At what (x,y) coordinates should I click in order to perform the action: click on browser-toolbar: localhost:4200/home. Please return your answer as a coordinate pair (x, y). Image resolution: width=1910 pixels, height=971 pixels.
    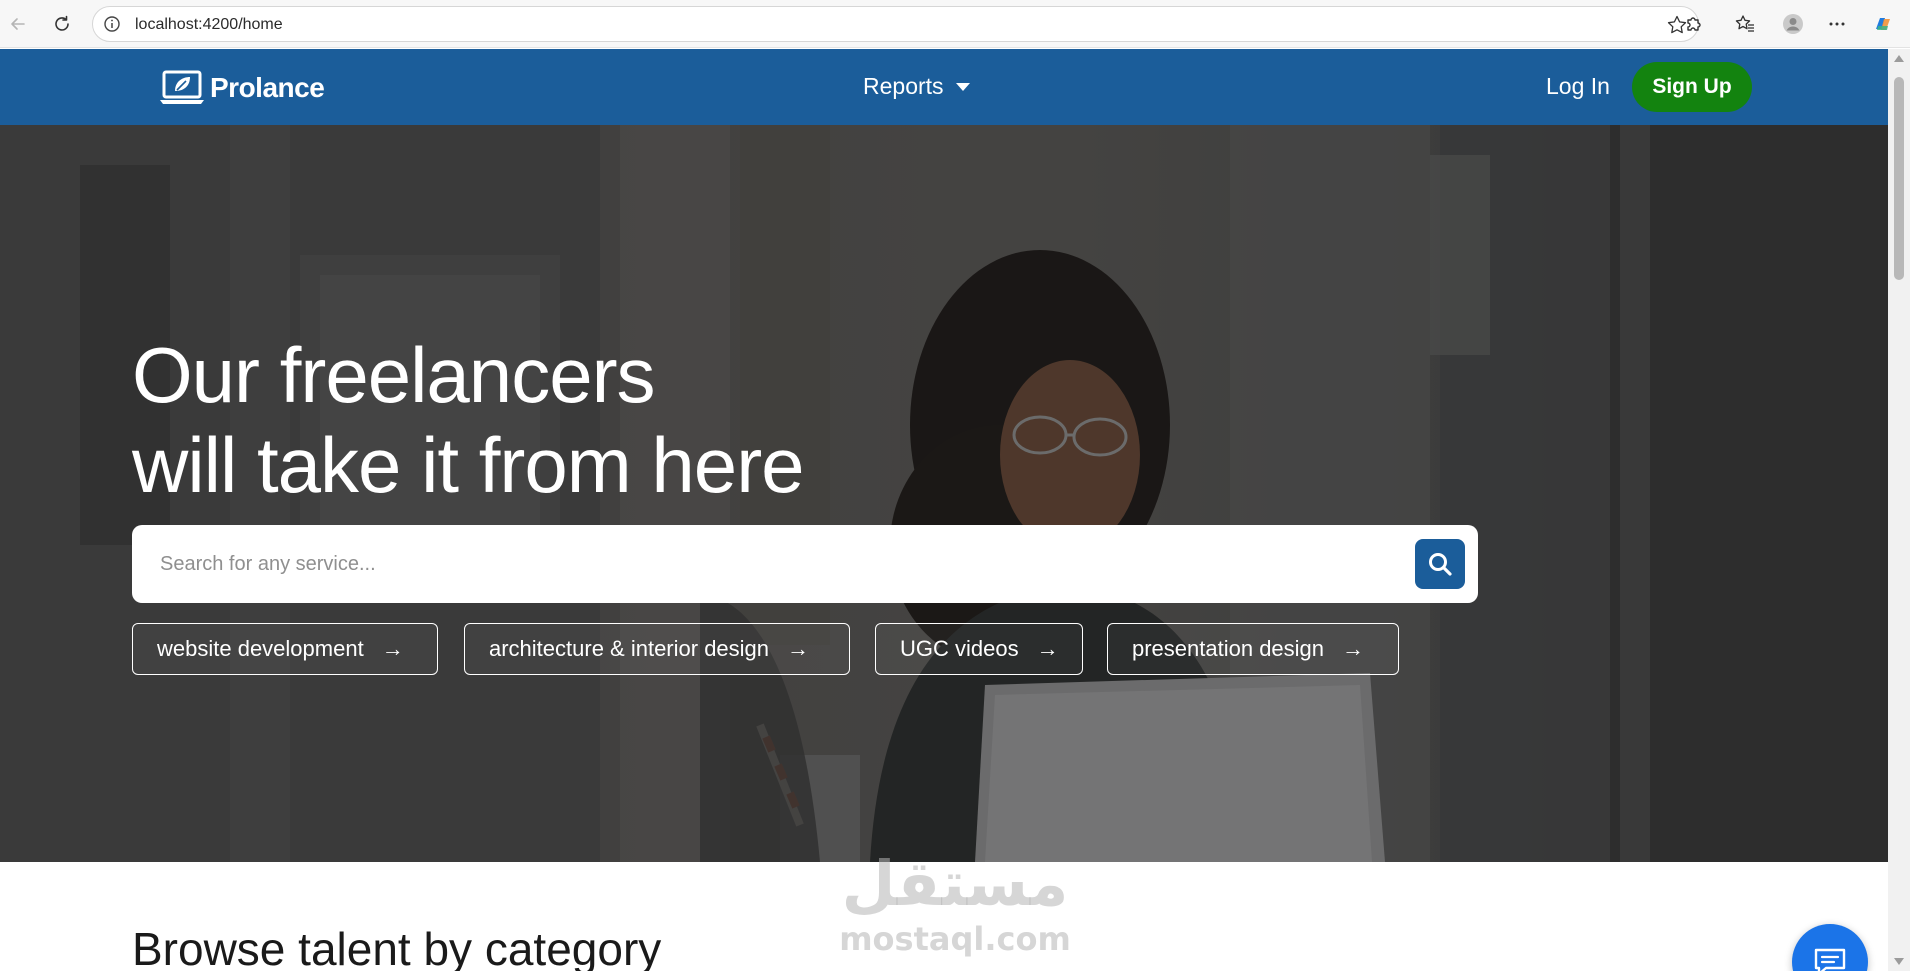
    Looking at the image, I should click on (955, 24).